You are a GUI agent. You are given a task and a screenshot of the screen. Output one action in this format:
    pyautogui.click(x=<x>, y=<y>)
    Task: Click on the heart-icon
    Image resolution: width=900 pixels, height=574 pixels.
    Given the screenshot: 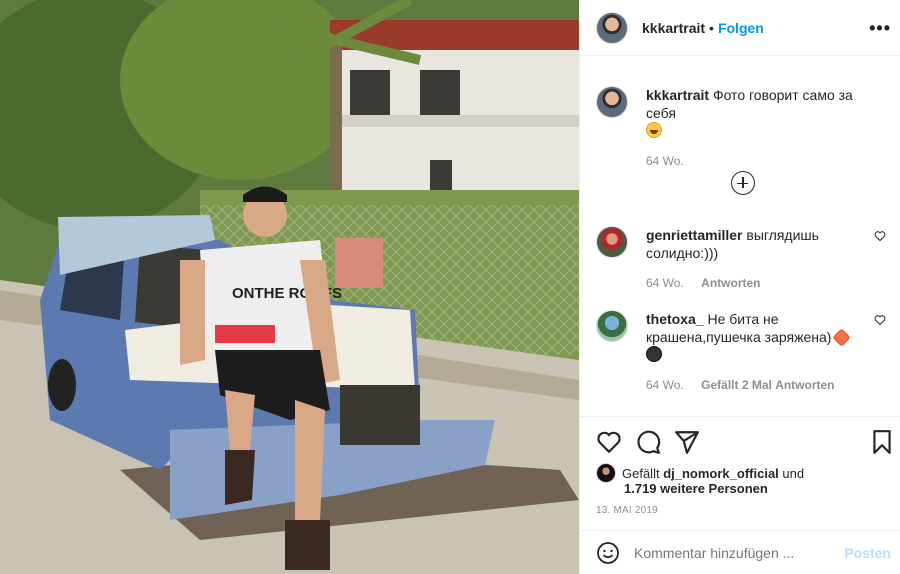 What is the action you would take?
    pyautogui.click(x=609, y=442)
    